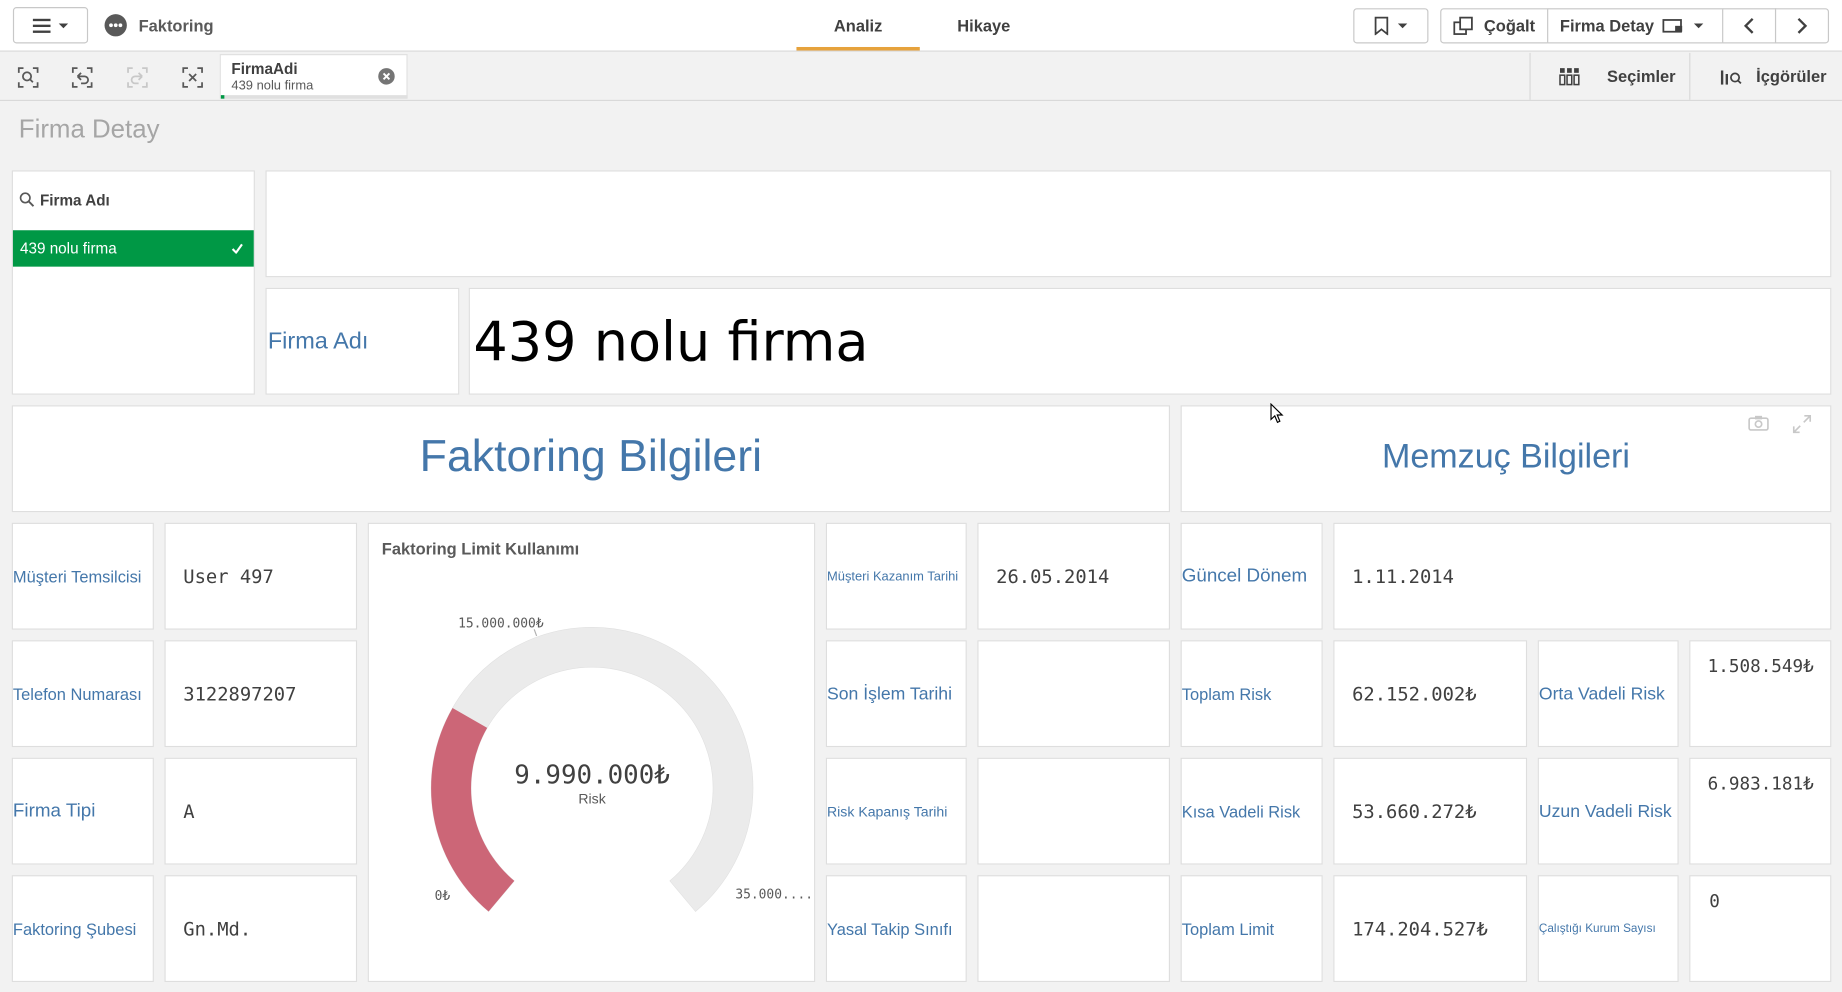  I want to click on tab-analiz: Analiz, so click(857, 25).